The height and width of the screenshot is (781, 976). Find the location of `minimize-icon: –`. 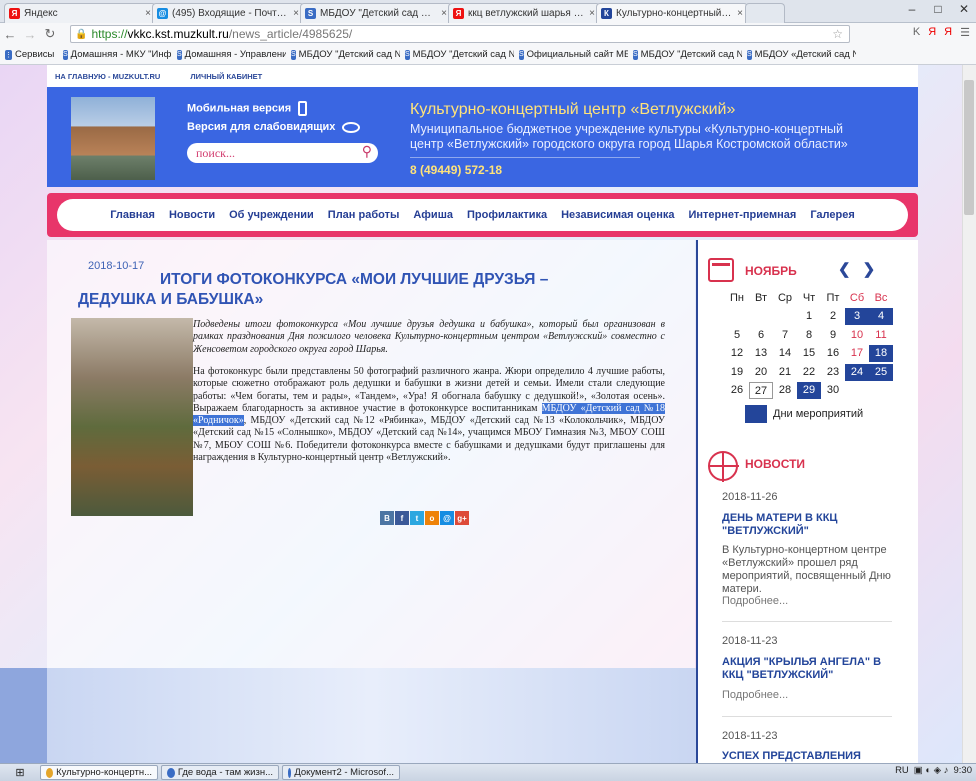

minimize-icon: – is located at coordinates (912, 9).